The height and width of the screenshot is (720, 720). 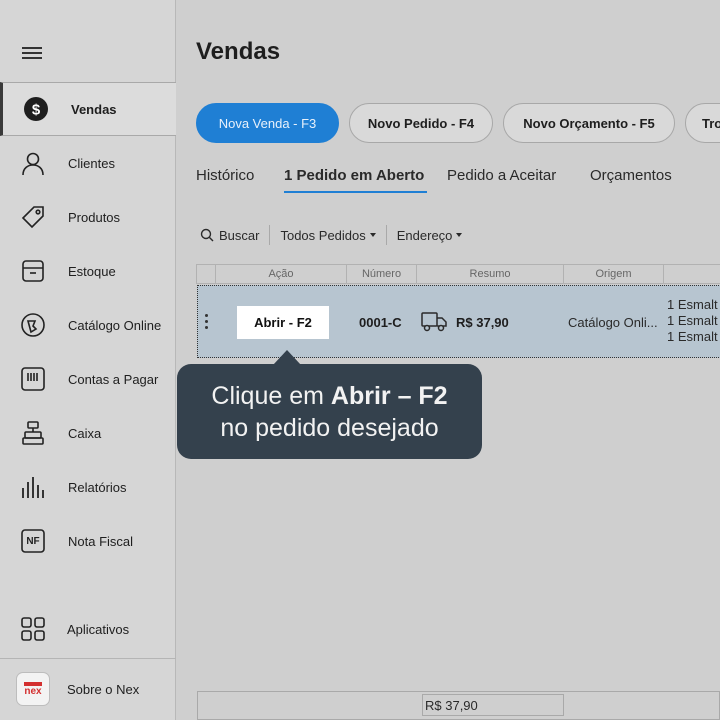 I want to click on bills-icon, so click(x=33, y=379).